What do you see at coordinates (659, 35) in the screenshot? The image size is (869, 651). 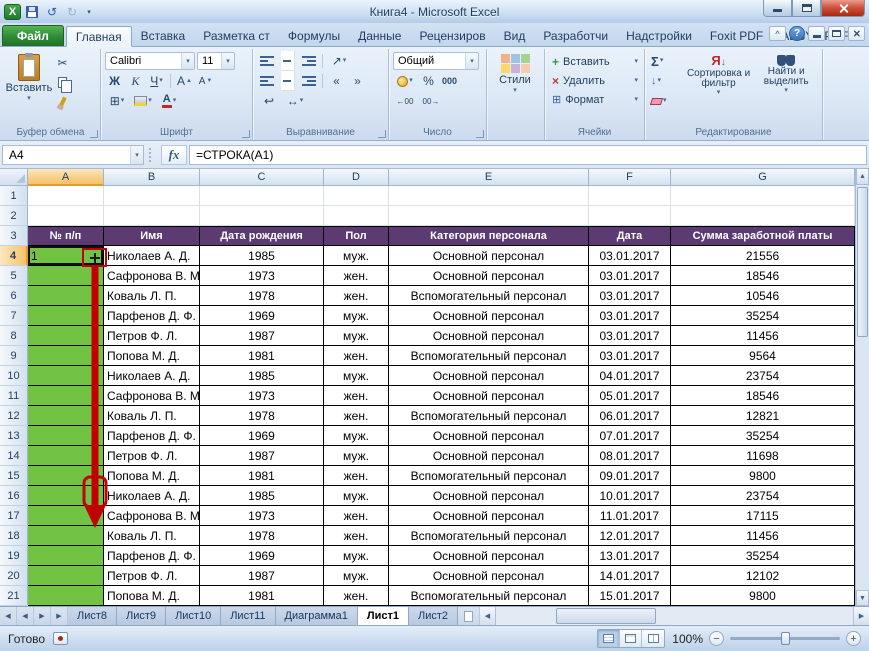 I see `ribbon-tab: Надстройки` at bounding box center [659, 35].